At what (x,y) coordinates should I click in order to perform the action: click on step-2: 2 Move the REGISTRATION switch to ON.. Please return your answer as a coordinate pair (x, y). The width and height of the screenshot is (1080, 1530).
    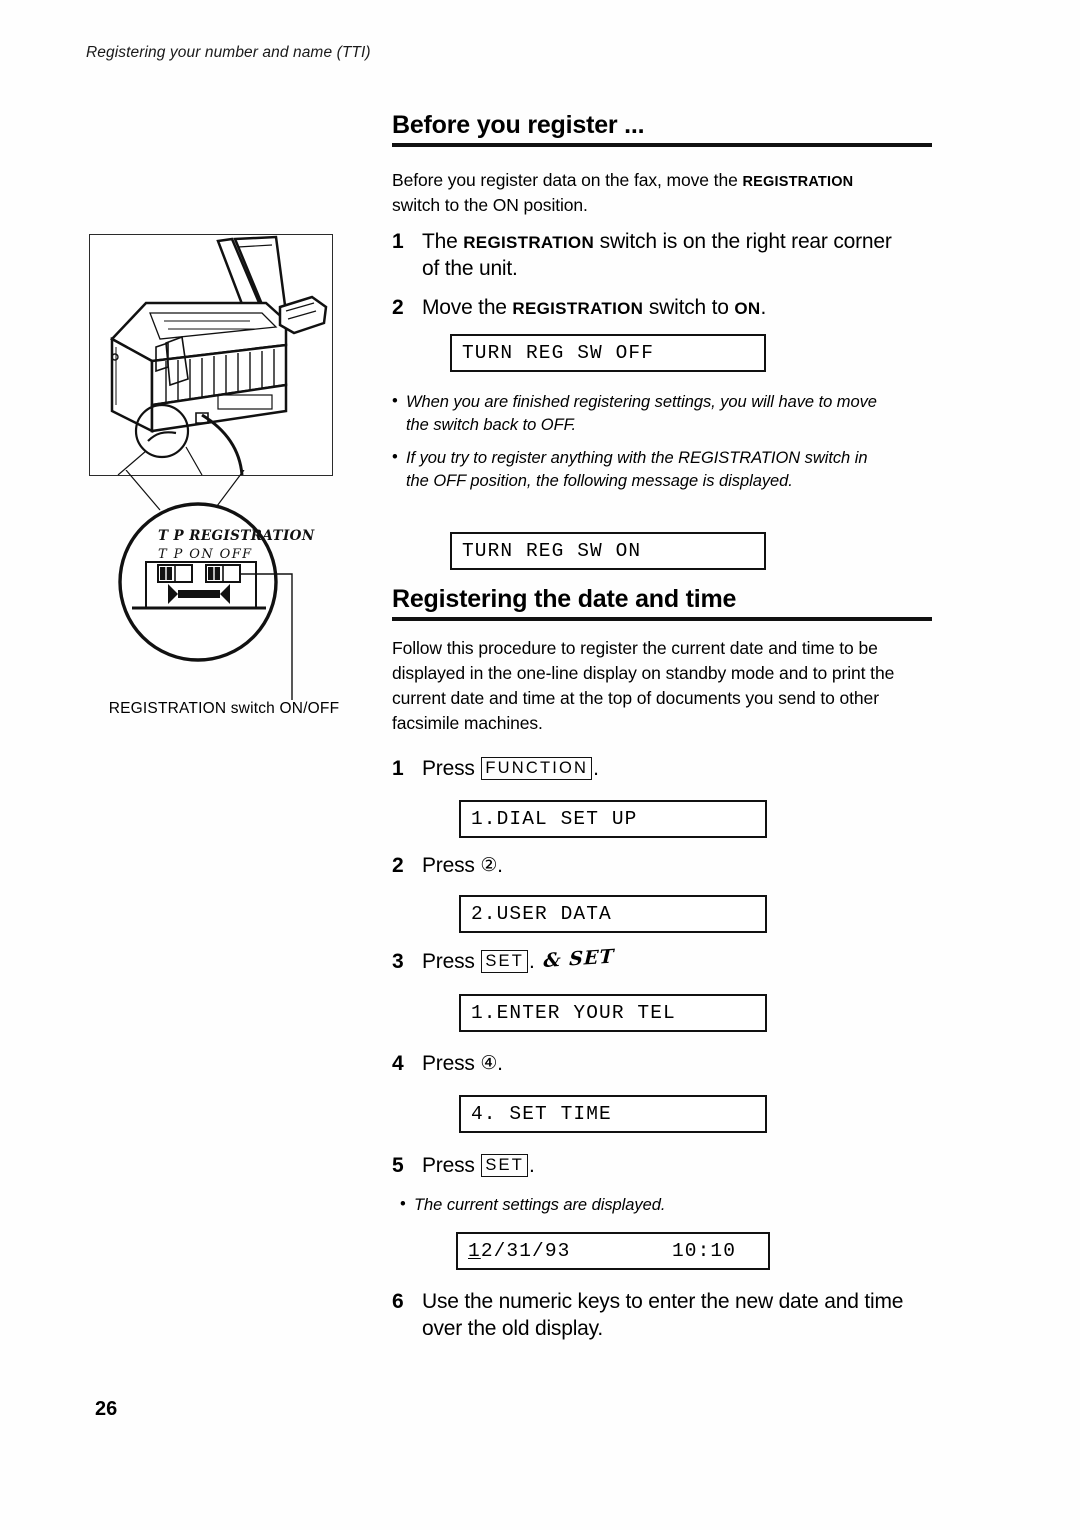
    Looking at the image, I should click on (647, 307).